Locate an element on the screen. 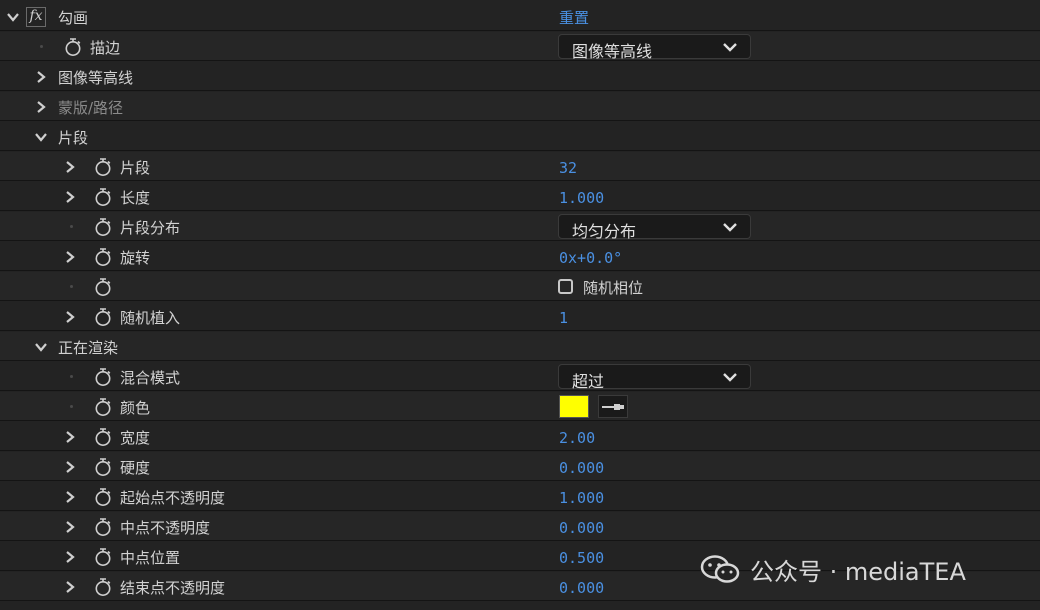  property-label: 片段 is located at coordinates (135, 168).